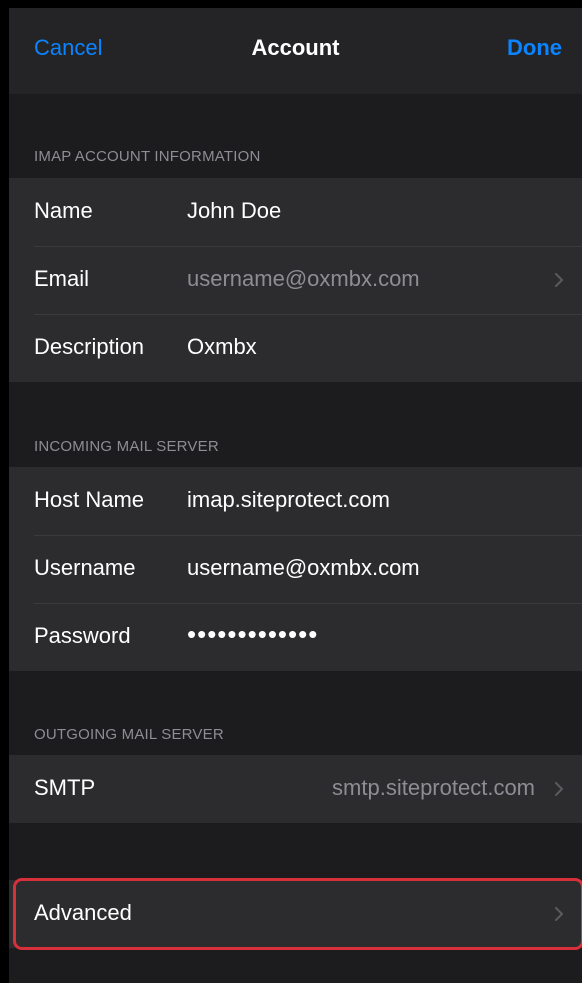  Describe the element at coordinates (89, 499) in the screenshot. I see `host-name-label: Host Name` at that location.